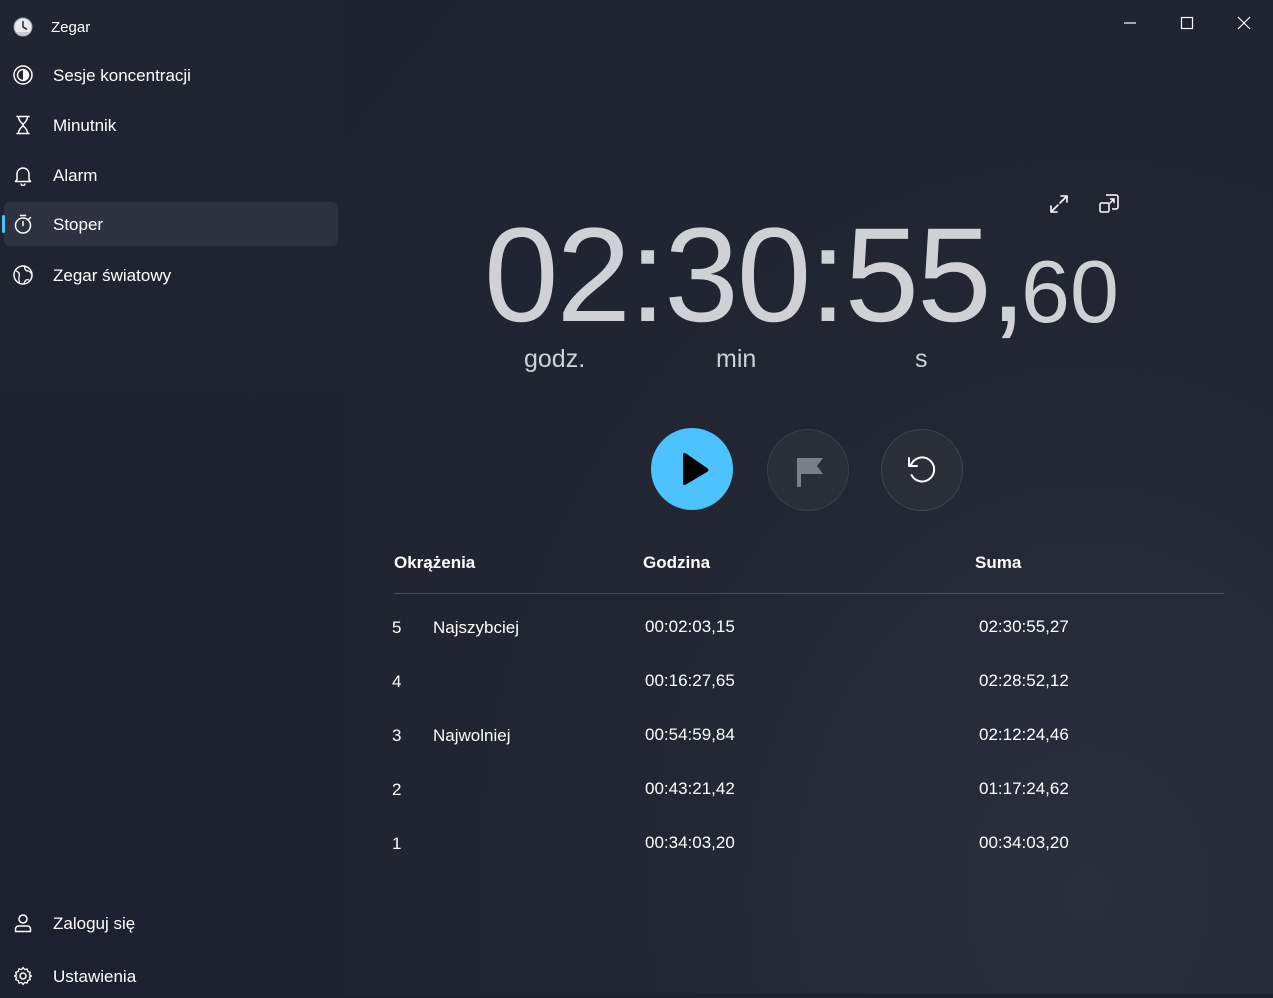 Image resolution: width=1273 pixels, height=998 pixels. What do you see at coordinates (808, 630) in the screenshot?
I see `table-row: 5 Najszybciej 00:02:03,15 02:30:55,27` at bounding box center [808, 630].